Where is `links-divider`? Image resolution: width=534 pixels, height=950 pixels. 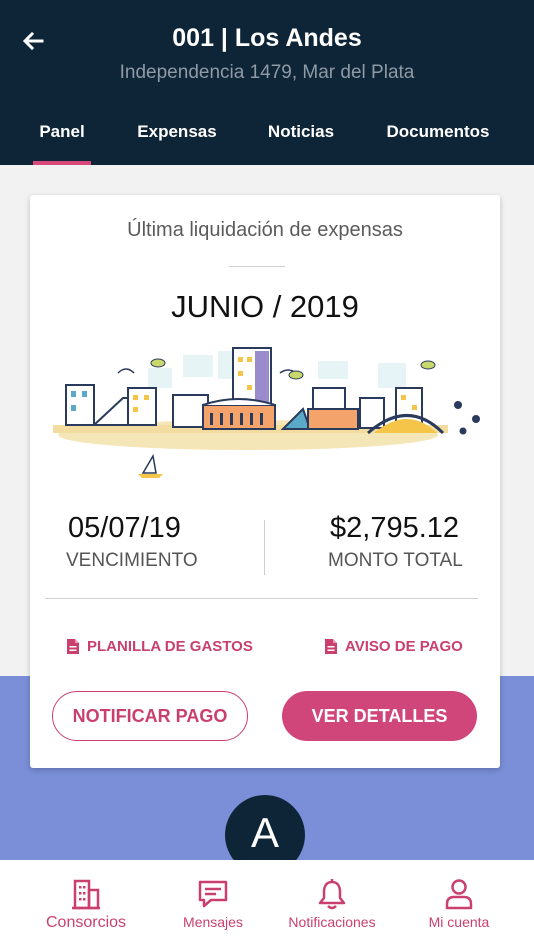
links-divider is located at coordinates (261, 598).